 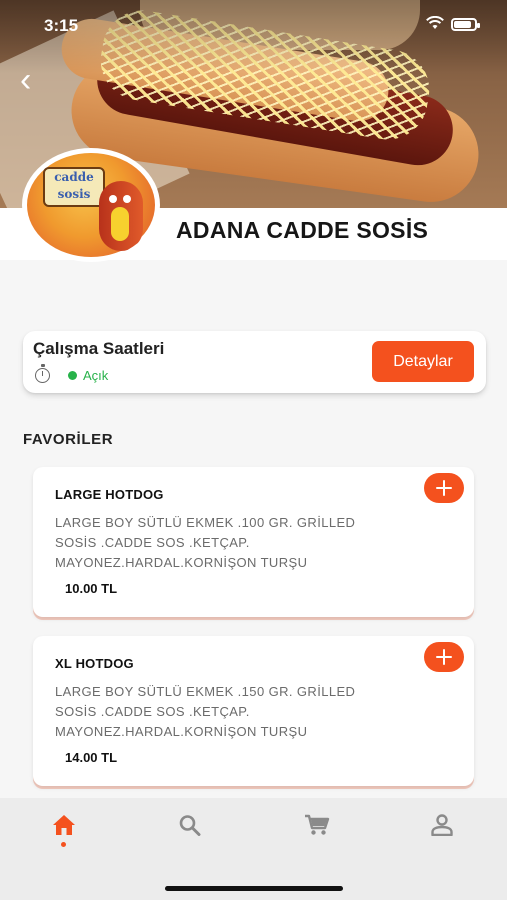 What do you see at coordinates (423, 361) in the screenshot?
I see `details-button: Detaylar` at bounding box center [423, 361].